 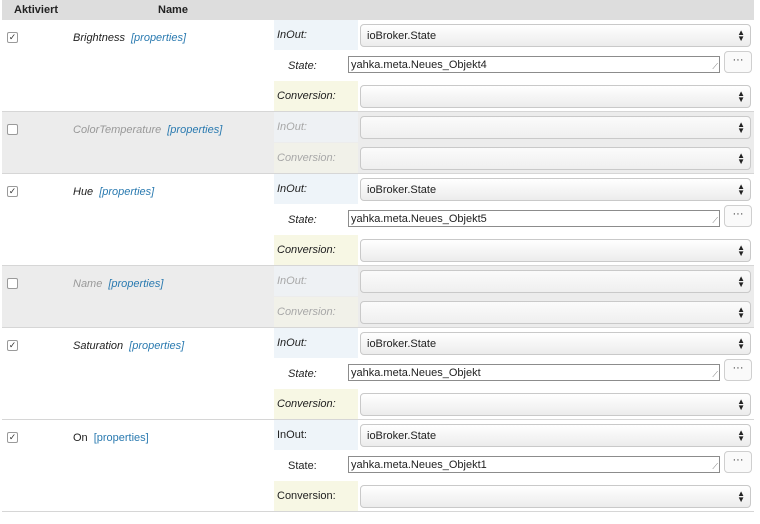 What do you see at coordinates (99, 38) in the screenshot?
I see `characteristic-name: Brightness` at bounding box center [99, 38].